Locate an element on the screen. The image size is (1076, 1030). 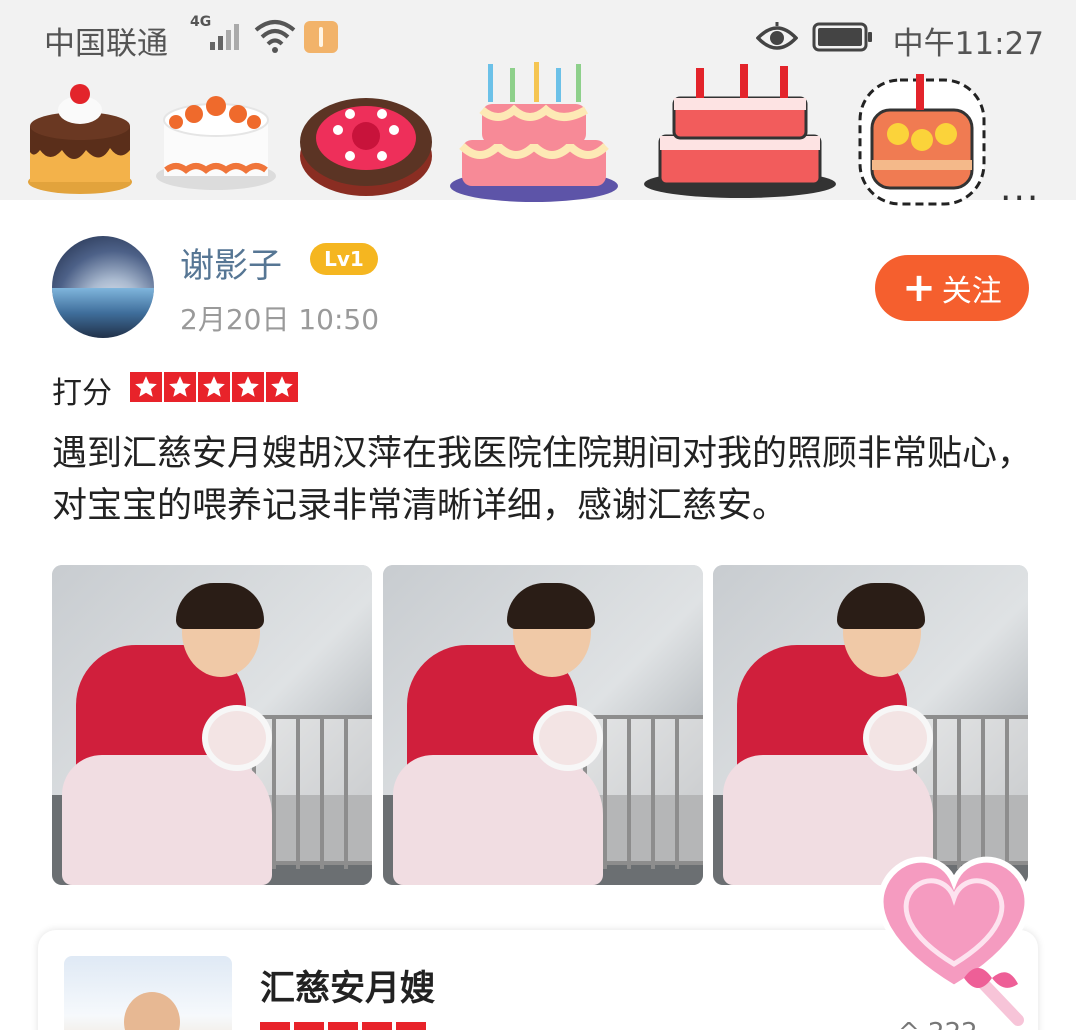
avatar-landscape is located at coordinates (103, 313).